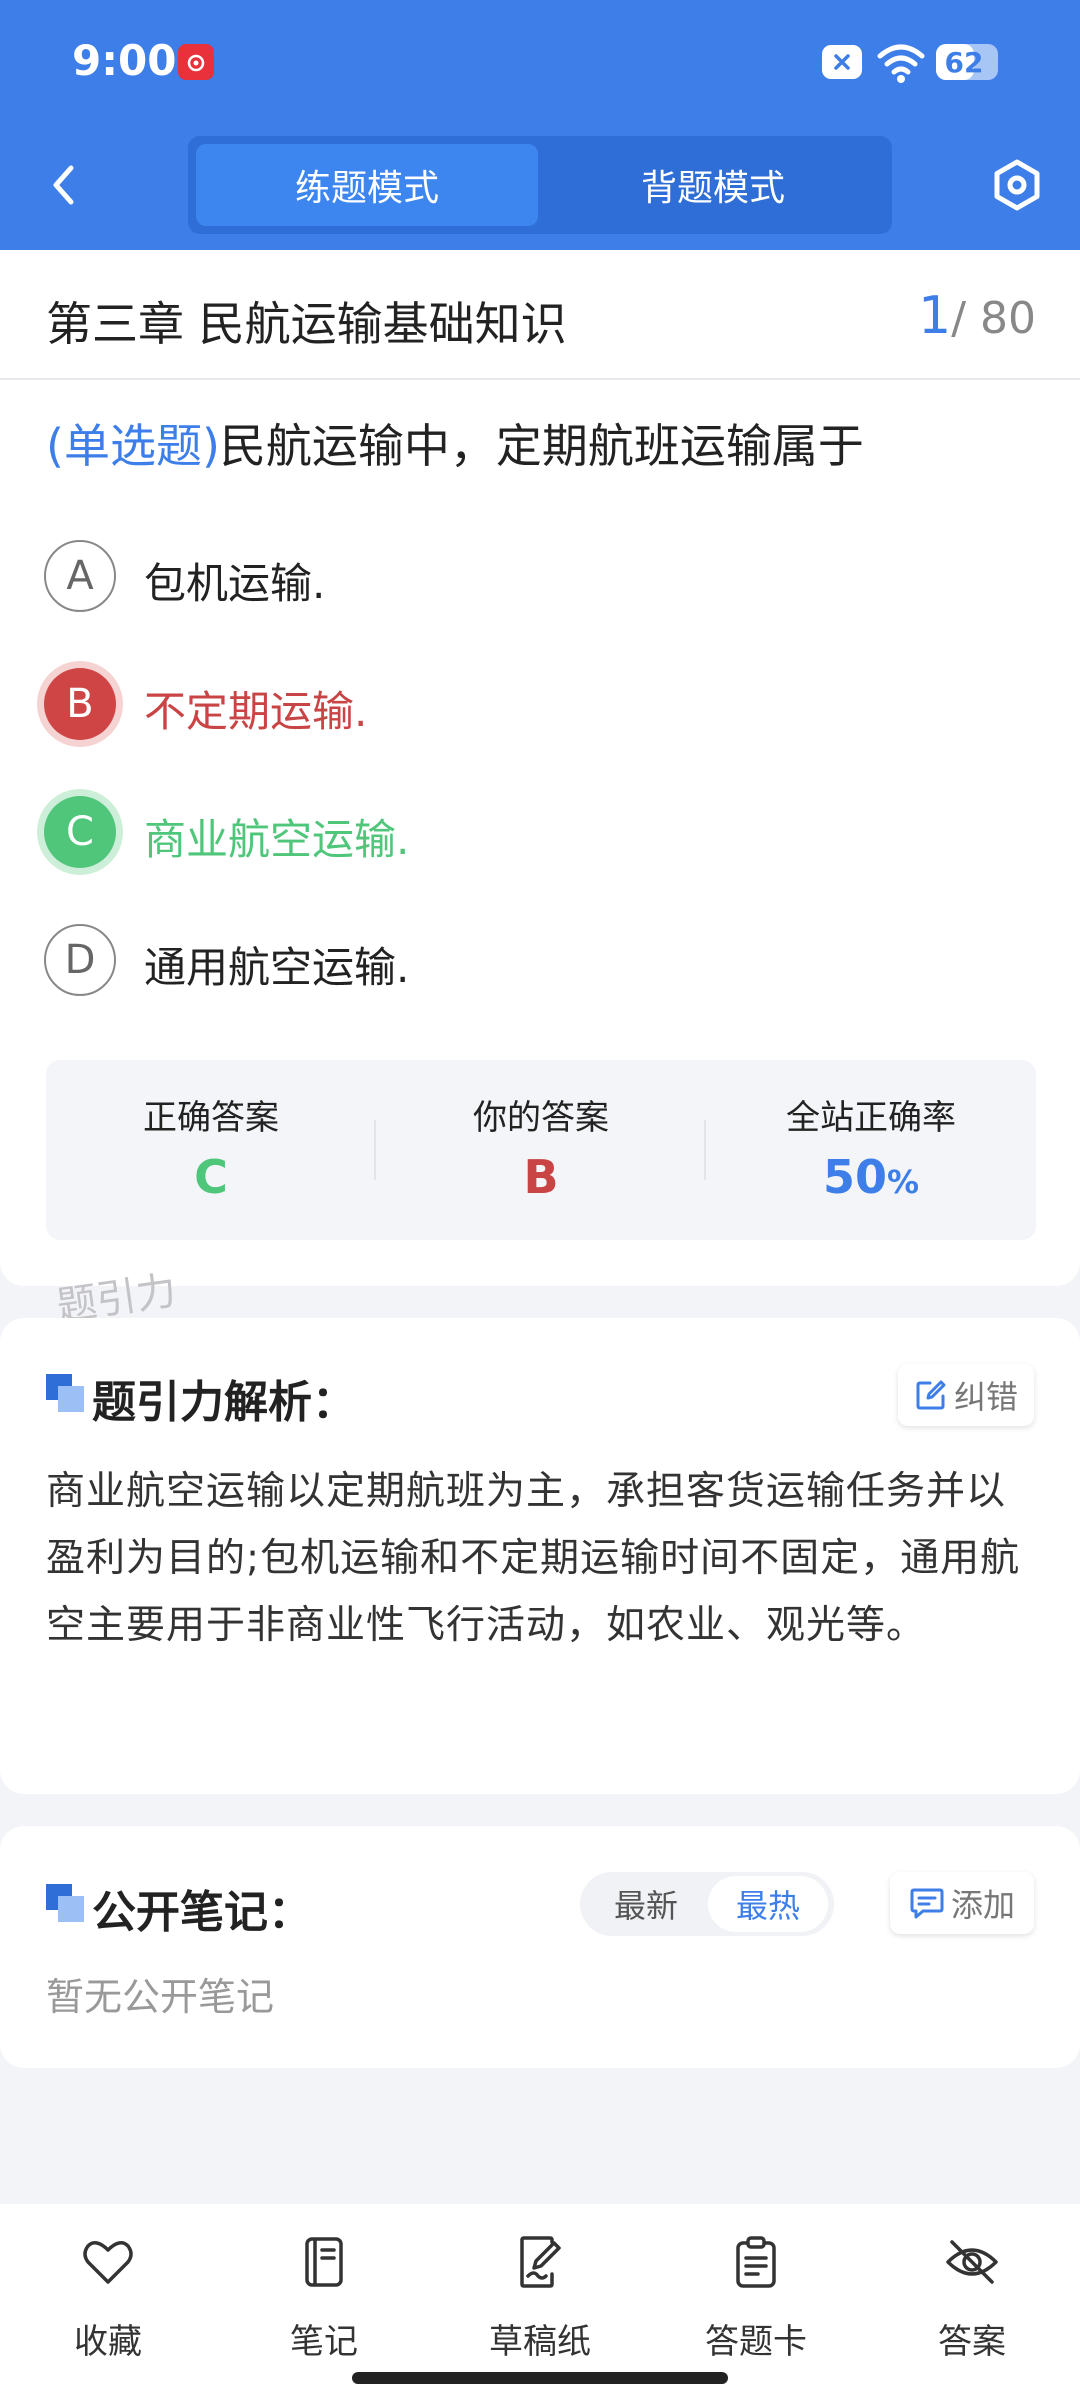 This screenshot has height=2400, width=1080. What do you see at coordinates (324, 2262) in the screenshot?
I see `notebook-icon` at bounding box center [324, 2262].